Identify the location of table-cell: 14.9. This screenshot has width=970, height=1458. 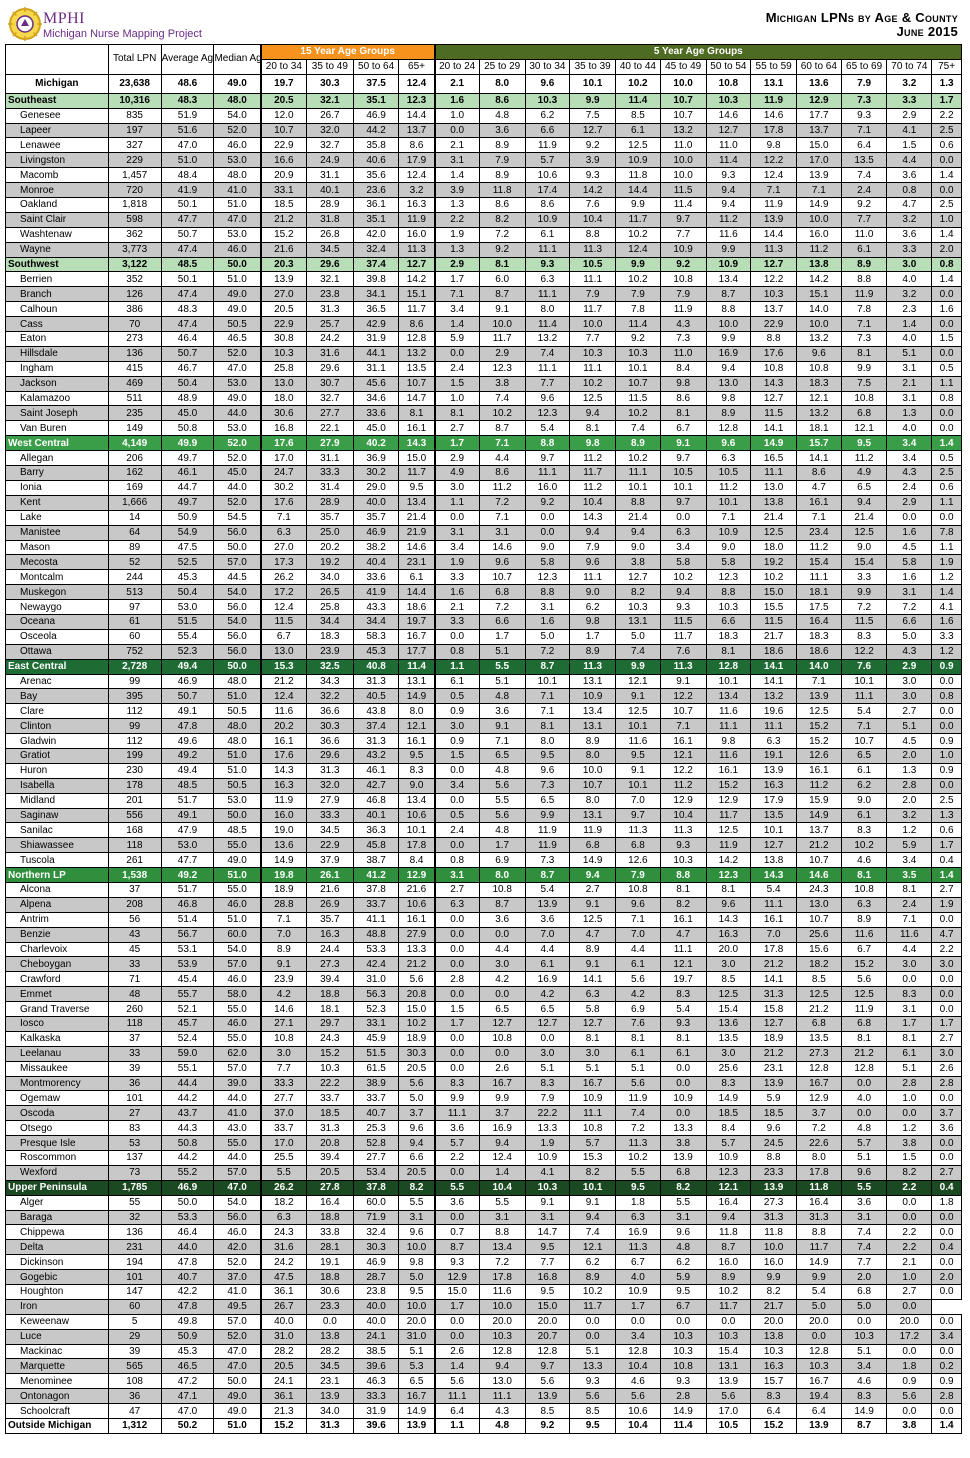
(683, 1411).